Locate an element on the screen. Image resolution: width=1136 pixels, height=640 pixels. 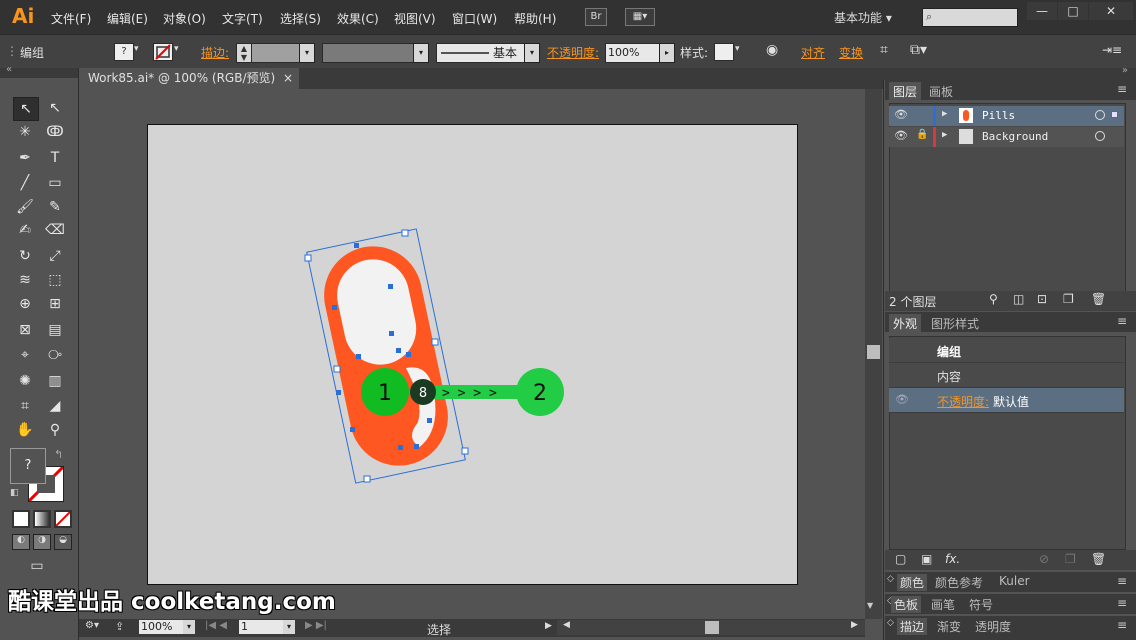
color-panel-menu-icon: ≡ is located at coordinates (1122, 581).